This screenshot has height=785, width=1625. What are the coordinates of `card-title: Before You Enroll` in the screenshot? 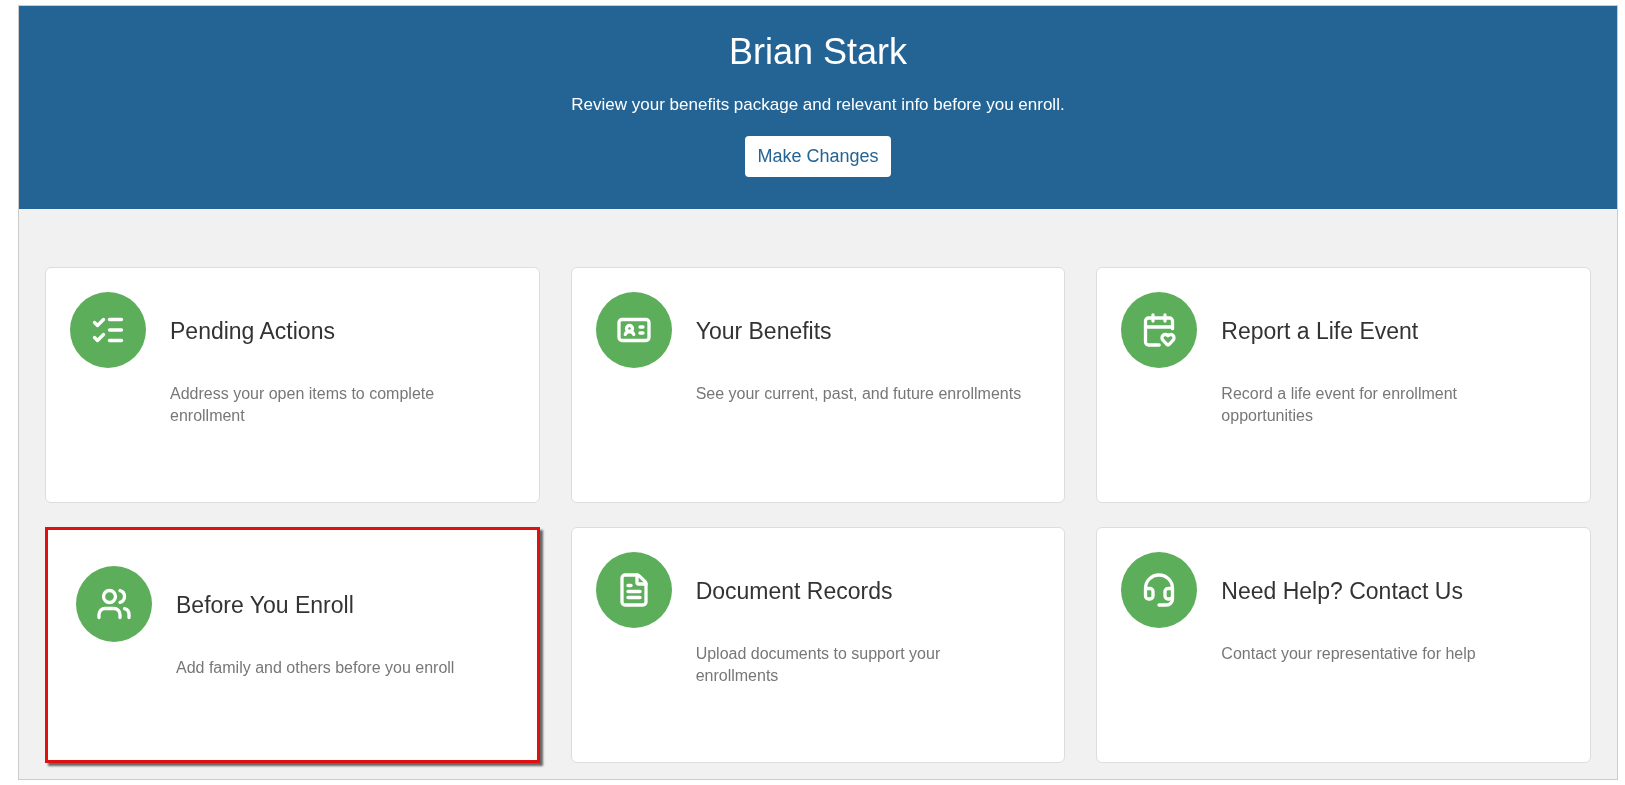 It's located at (265, 605).